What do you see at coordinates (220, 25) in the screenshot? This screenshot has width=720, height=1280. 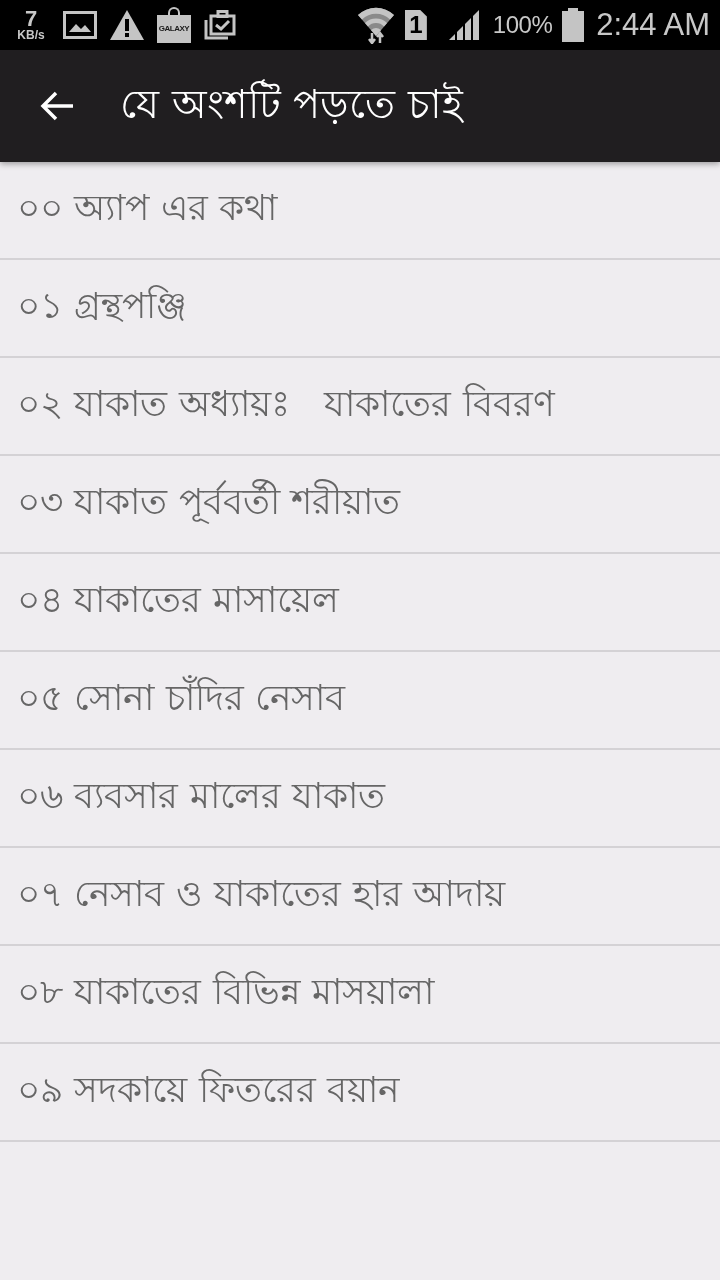 I see `briefcase-check-icon` at bounding box center [220, 25].